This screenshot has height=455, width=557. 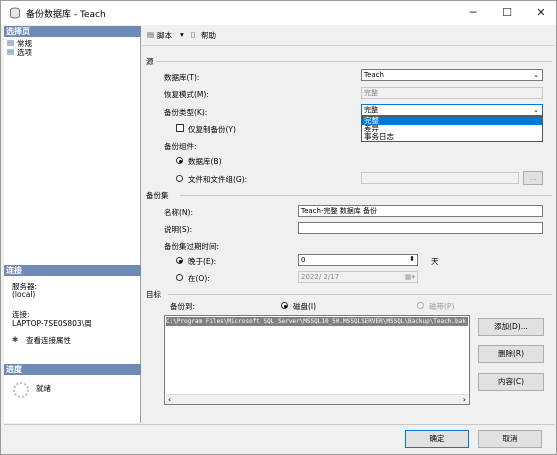 What do you see at coordinates (193, 34) in the screenshot?
I see `help-icon: ▯` at bounding box center [193, 34].